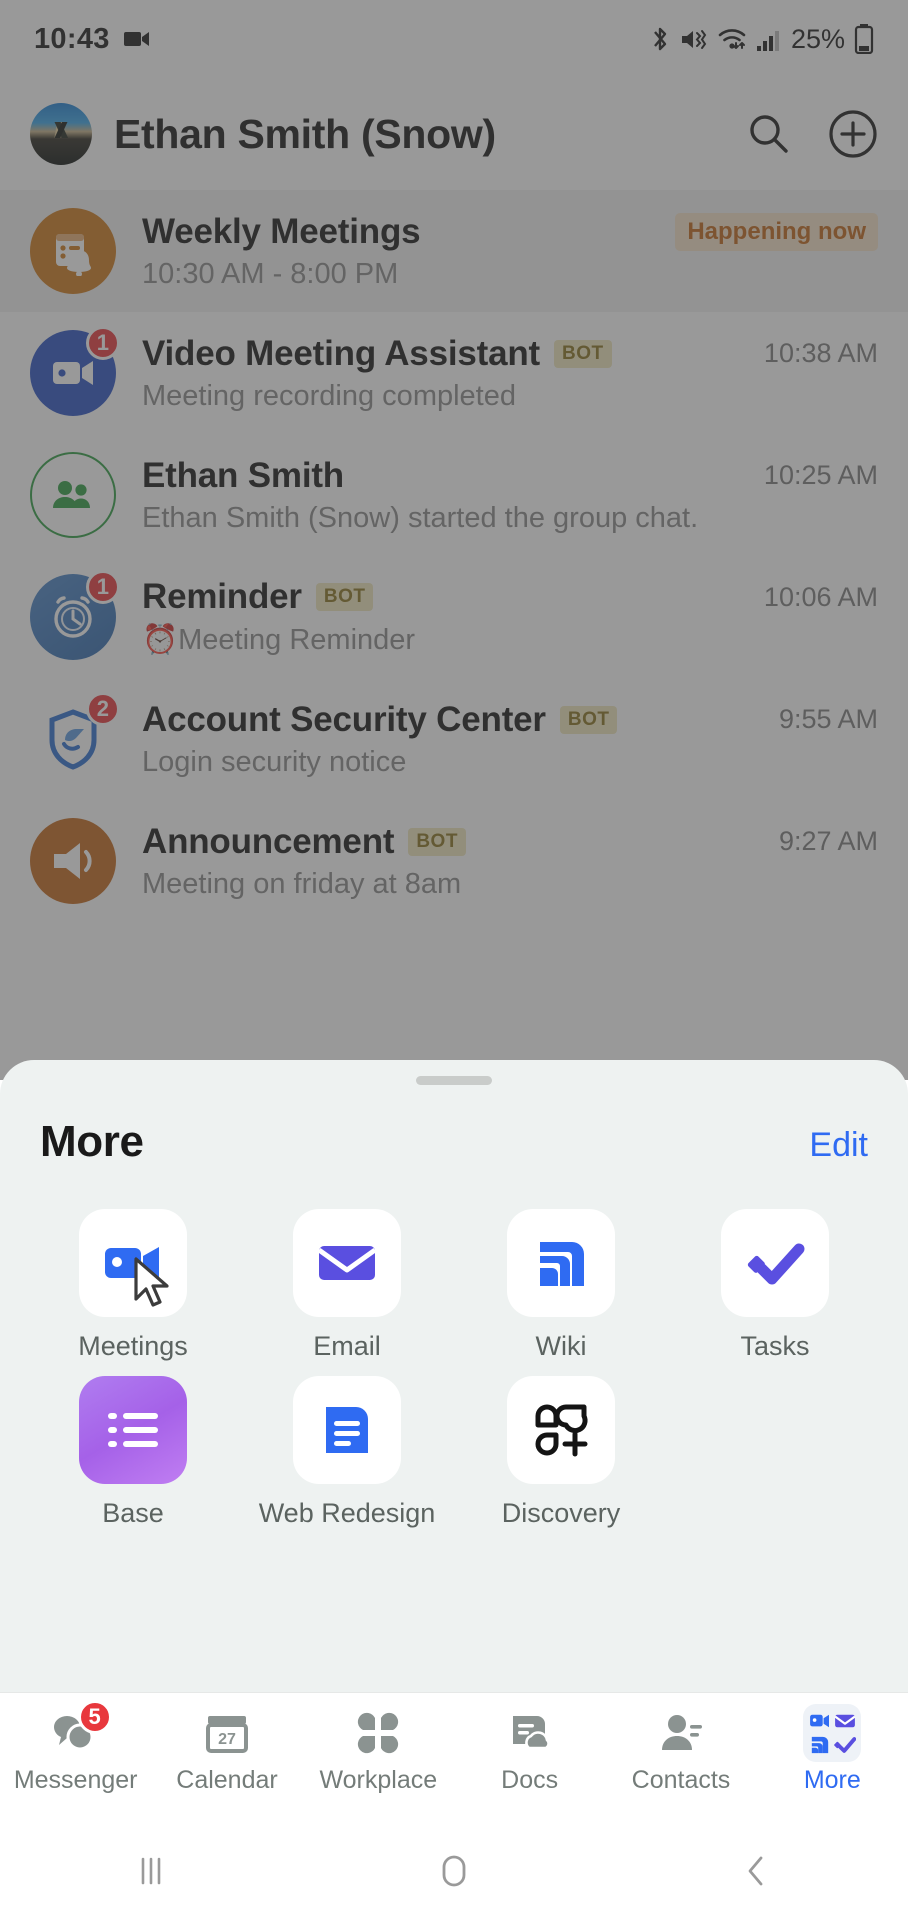  Describe the element at coordinates (133, 1346) in the screenshot. I see `app-label: Meetings` at that location.